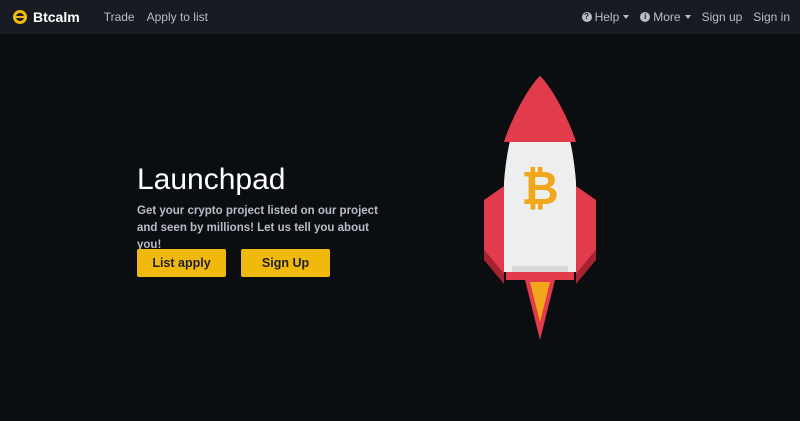 This screenshot has height=421, width=800. I want to click on more-dropdown: i More, so click(665, 17).